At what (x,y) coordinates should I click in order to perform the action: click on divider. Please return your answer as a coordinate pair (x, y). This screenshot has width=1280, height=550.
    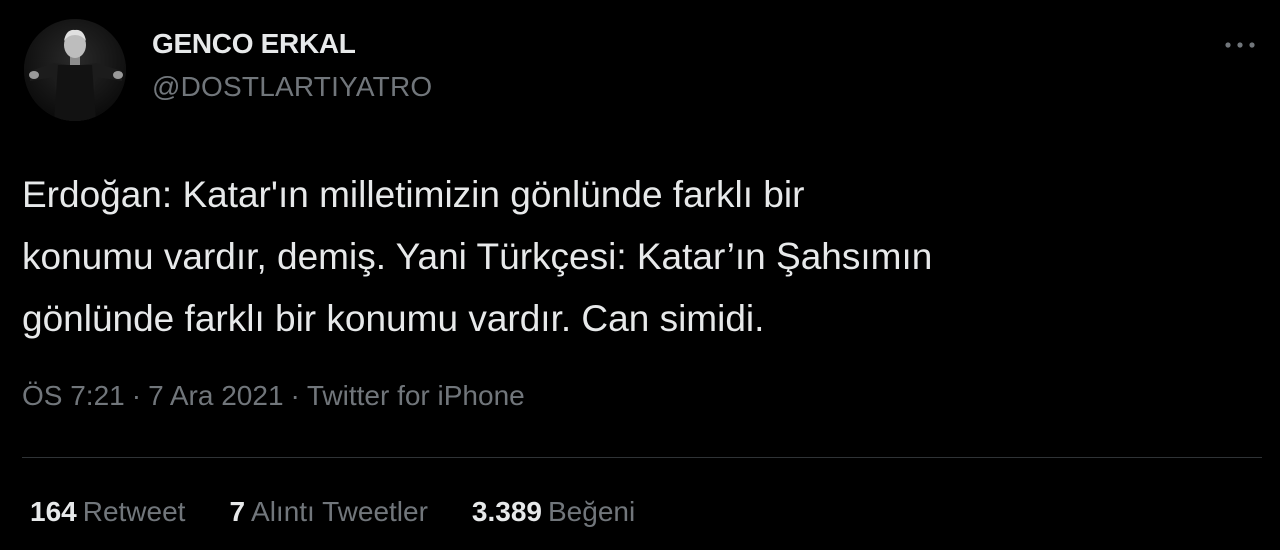
    Looking at the image, I should click on (642, 457).